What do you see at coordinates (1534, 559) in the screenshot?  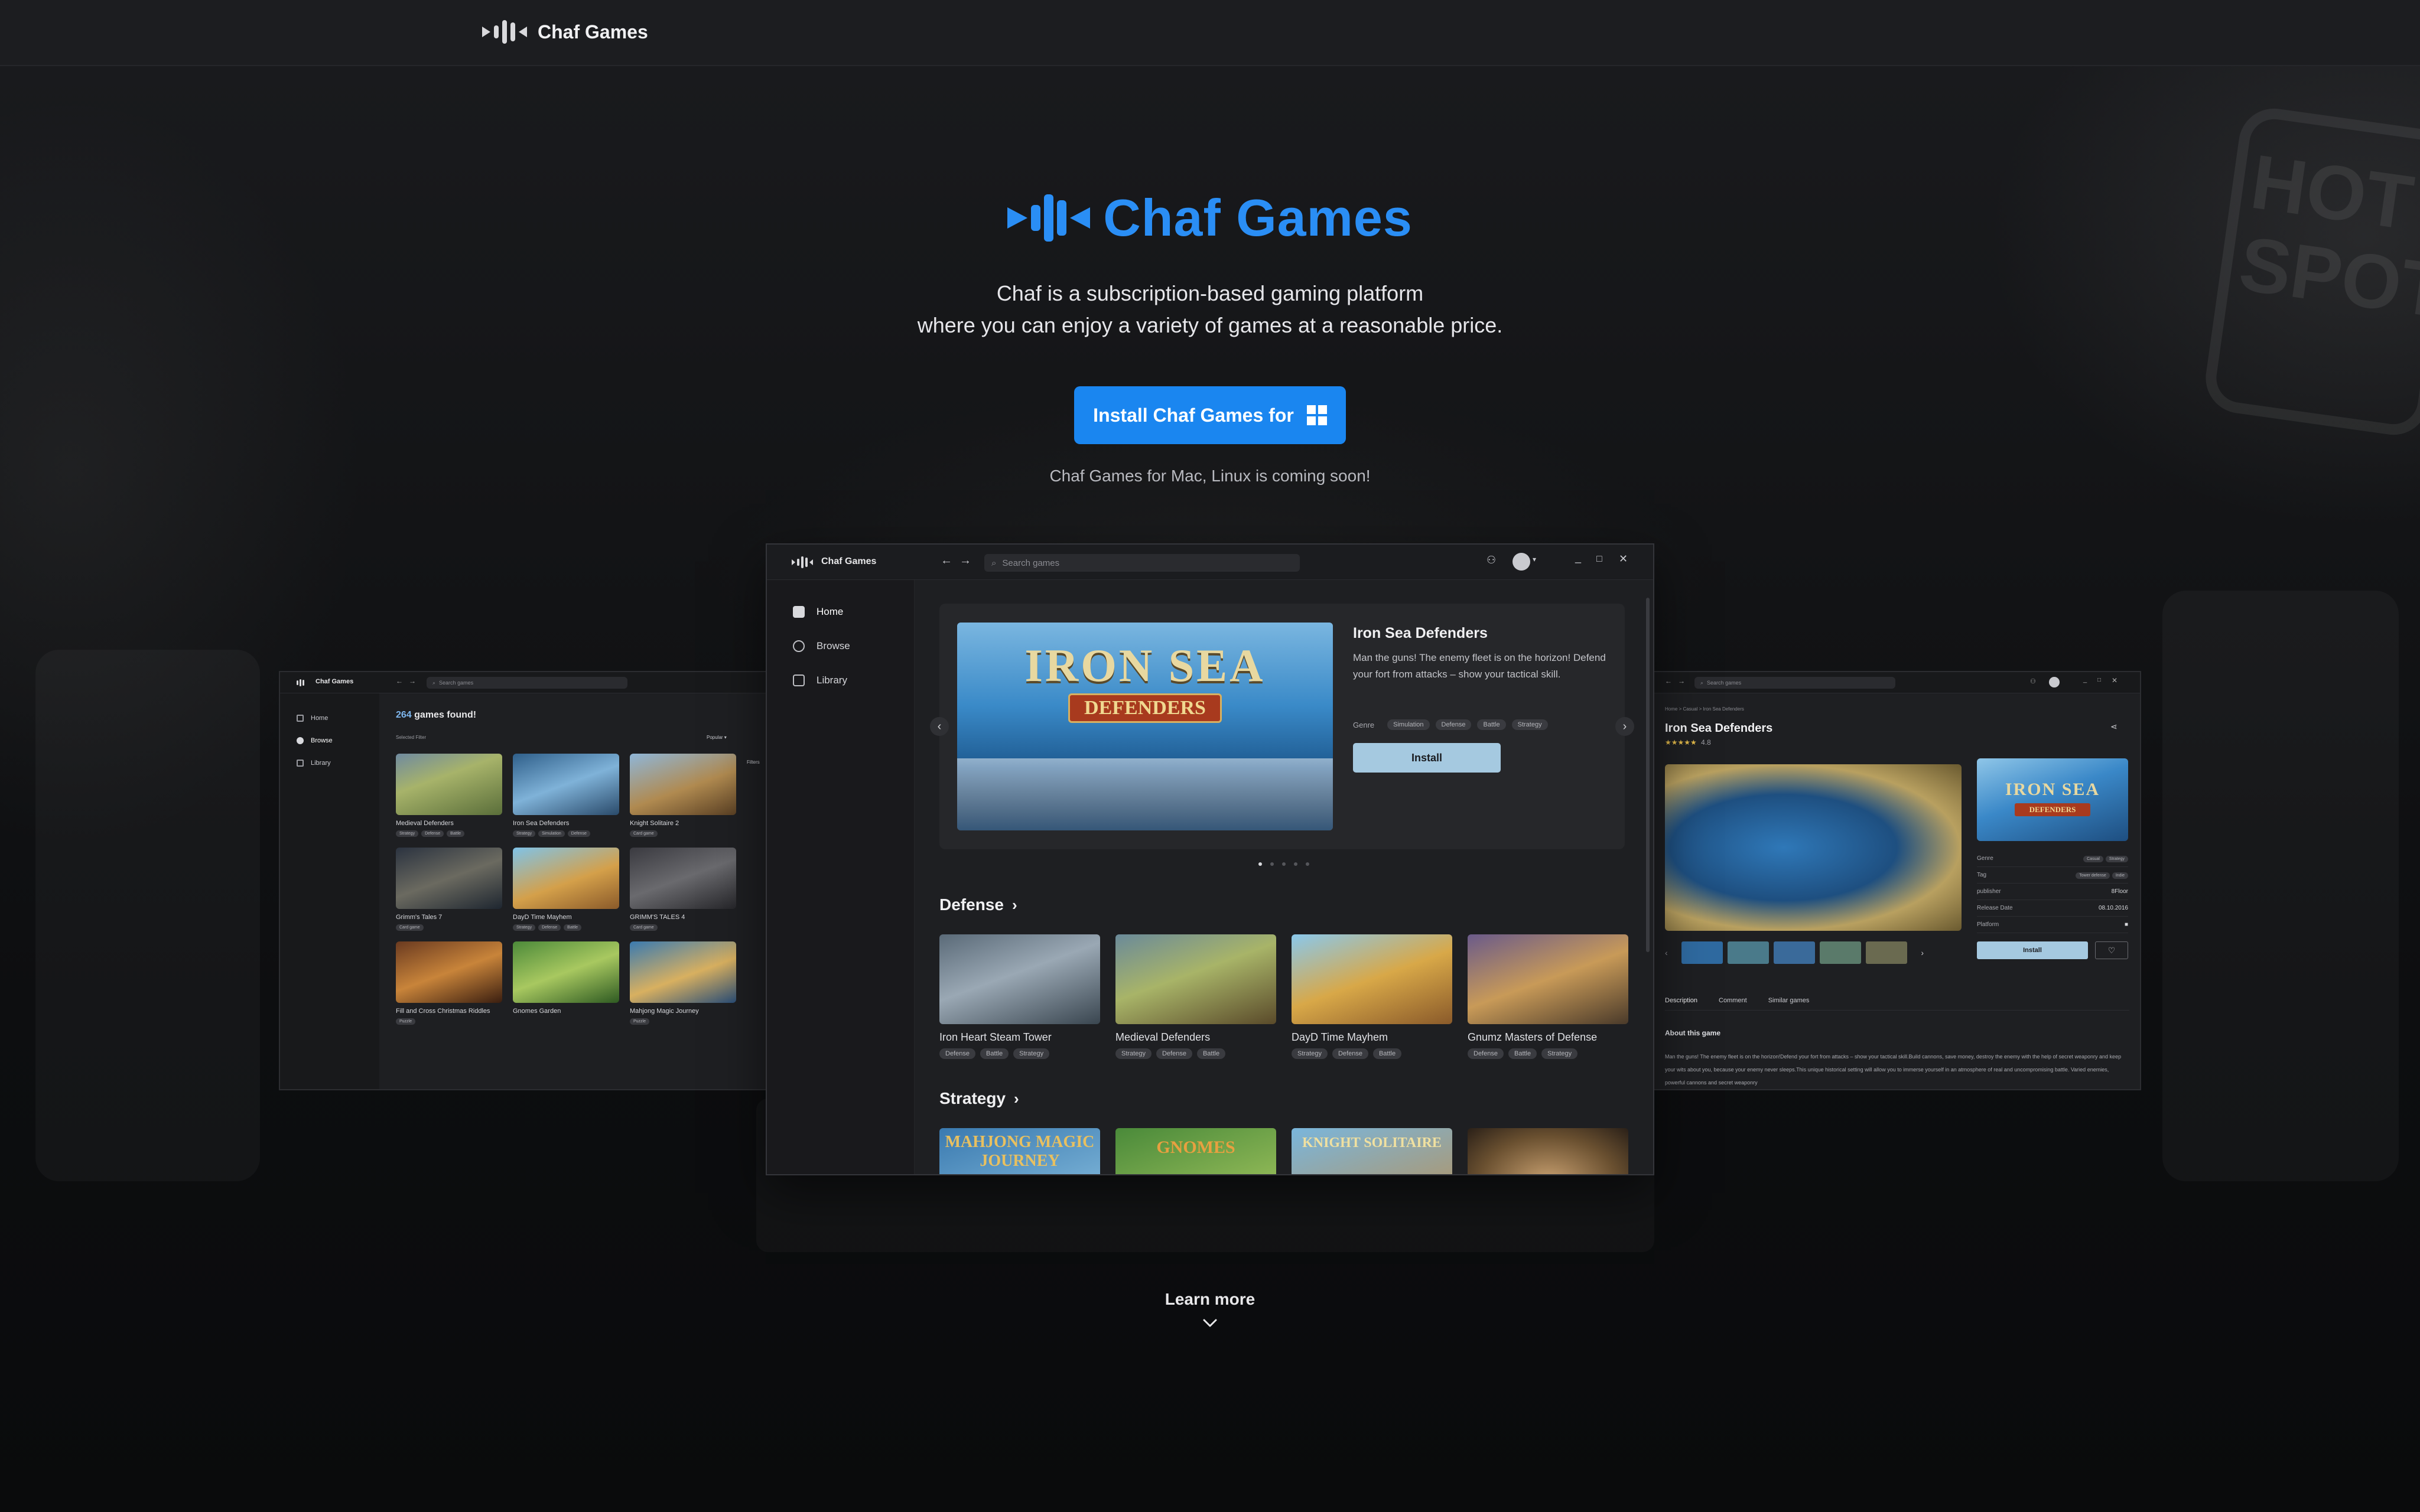 I see `chevron-down-icon: ▾` at bounding box center [1534, 559].